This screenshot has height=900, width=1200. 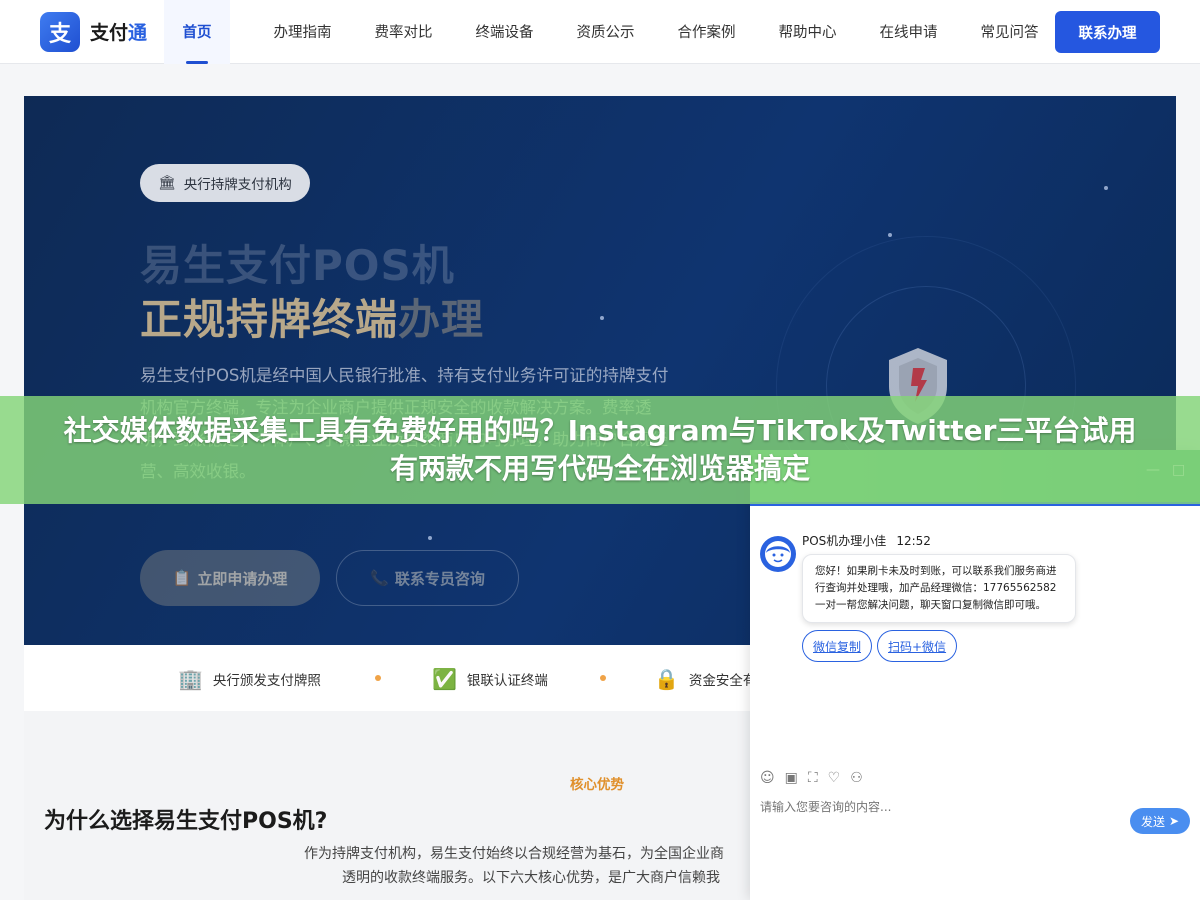 I want to click on chat-toolbar: ☺ ▣ ⛶ ♡ ⚇, so click(x=811, y=778).